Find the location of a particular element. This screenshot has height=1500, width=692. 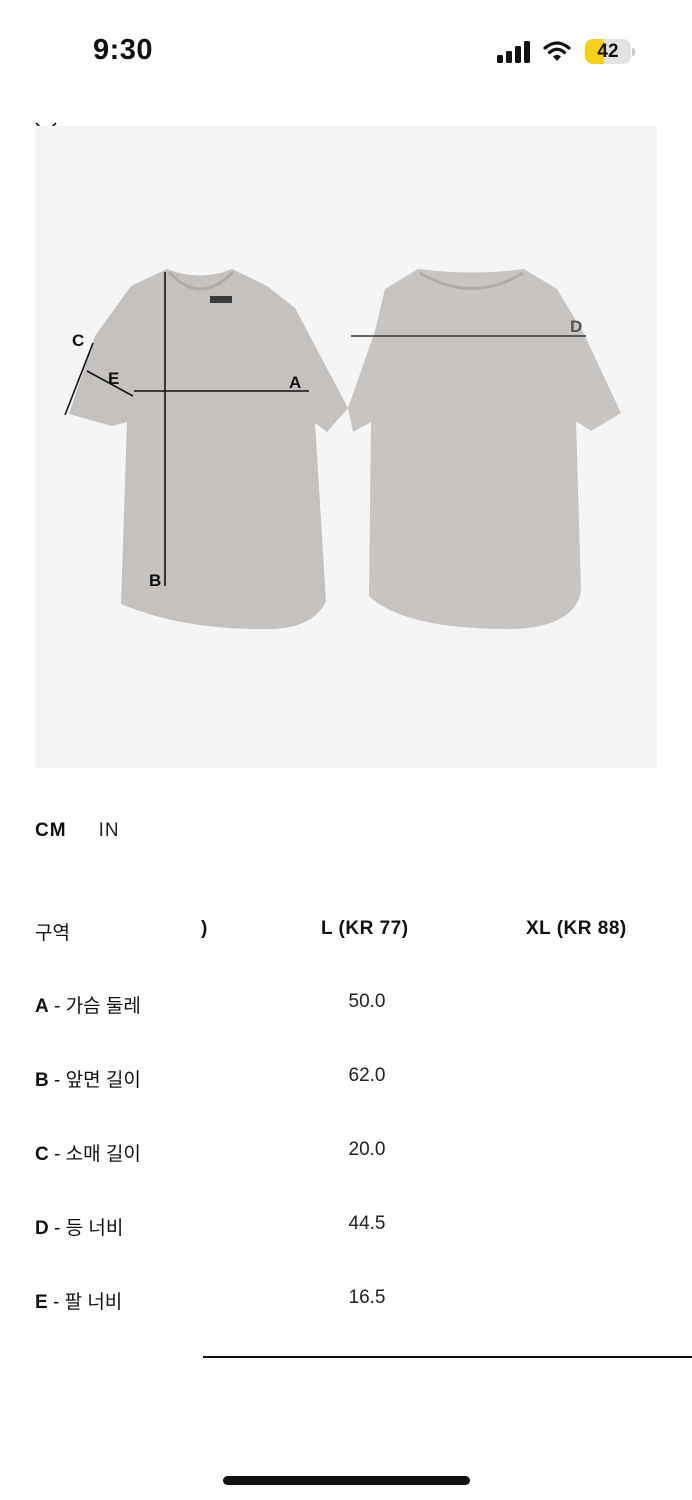

wifi-icon is located at coordinates (557, 51).